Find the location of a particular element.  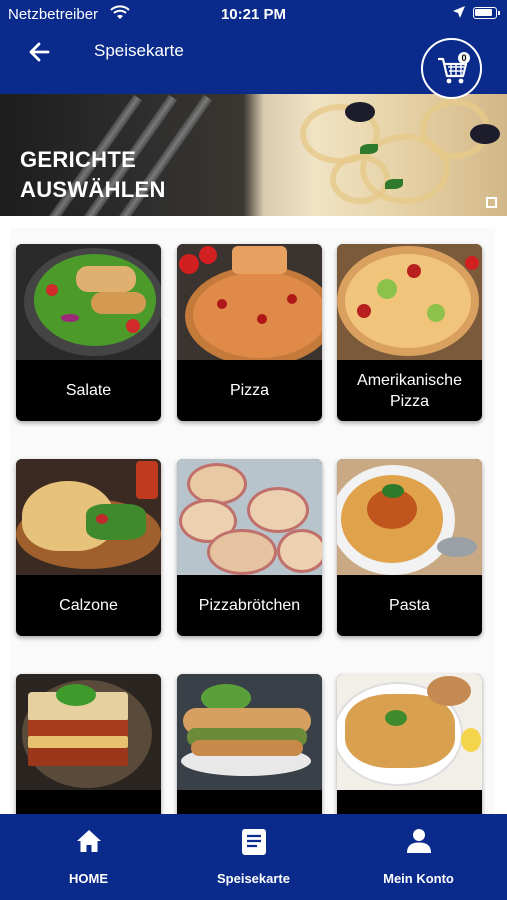

category-card-pasta: Pasta is located at coordinates (409, 547).